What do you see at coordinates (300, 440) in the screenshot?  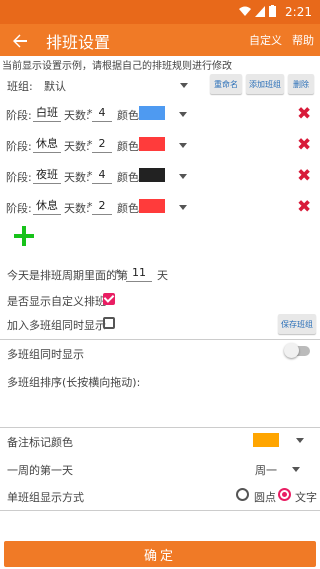 I see `note-color-dropdown-icon` at bounding box center [300, 440].